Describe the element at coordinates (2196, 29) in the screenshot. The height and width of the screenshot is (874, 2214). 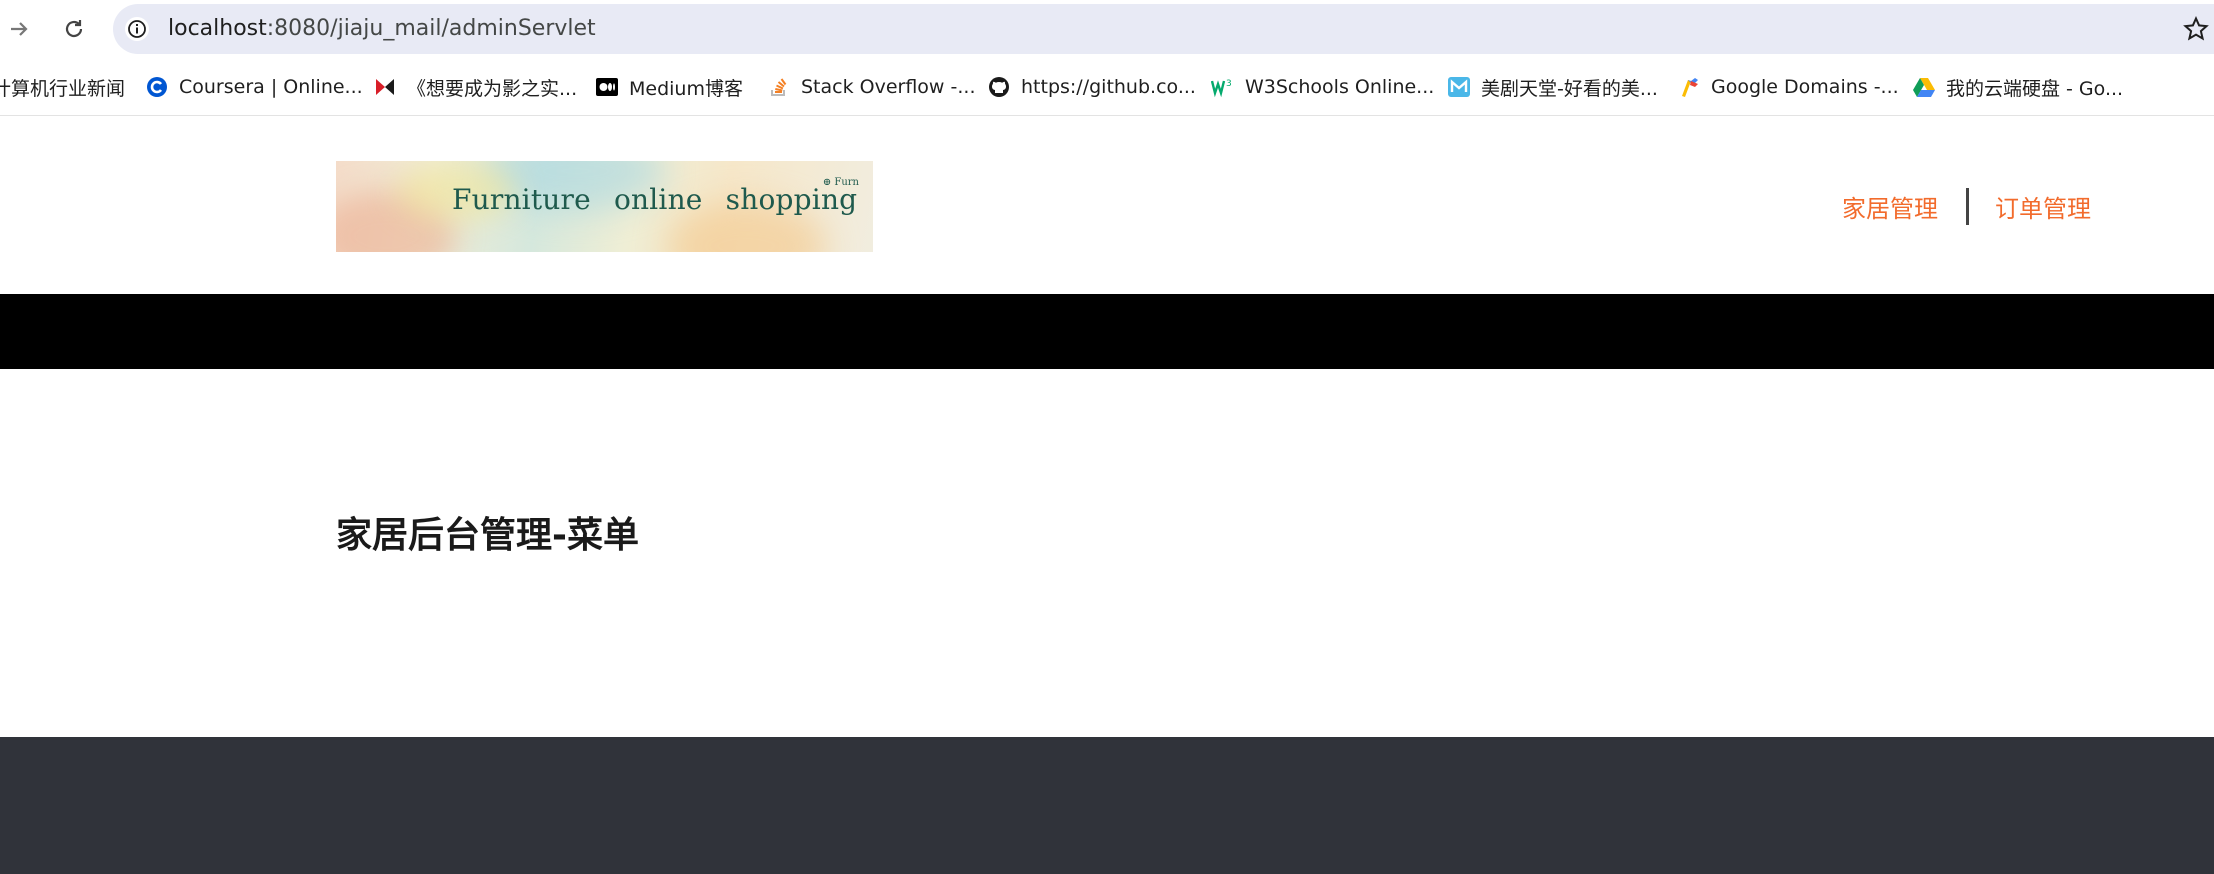
I see `bookmark-star-icon` at that location.